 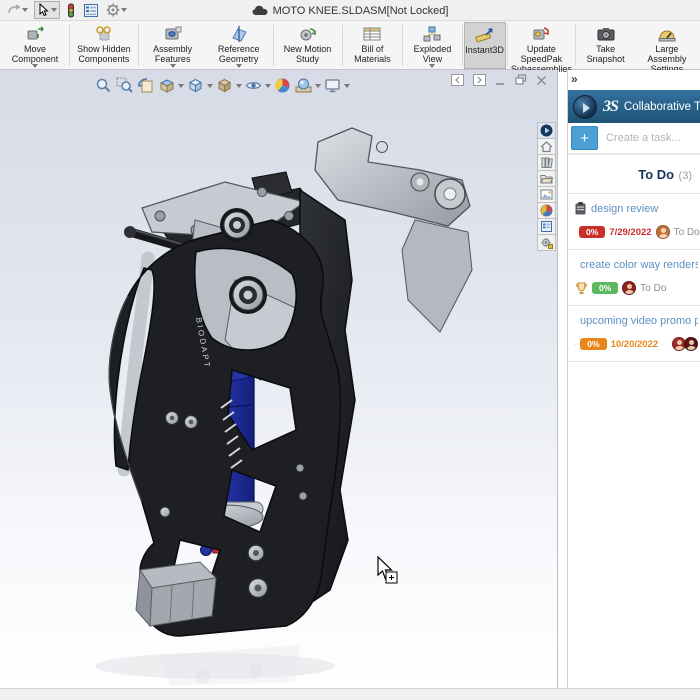 What do you see at coordinates (574, 79) in the screenshot?
I see `collapse-pane-button: »` at bounding box center [574, 79].